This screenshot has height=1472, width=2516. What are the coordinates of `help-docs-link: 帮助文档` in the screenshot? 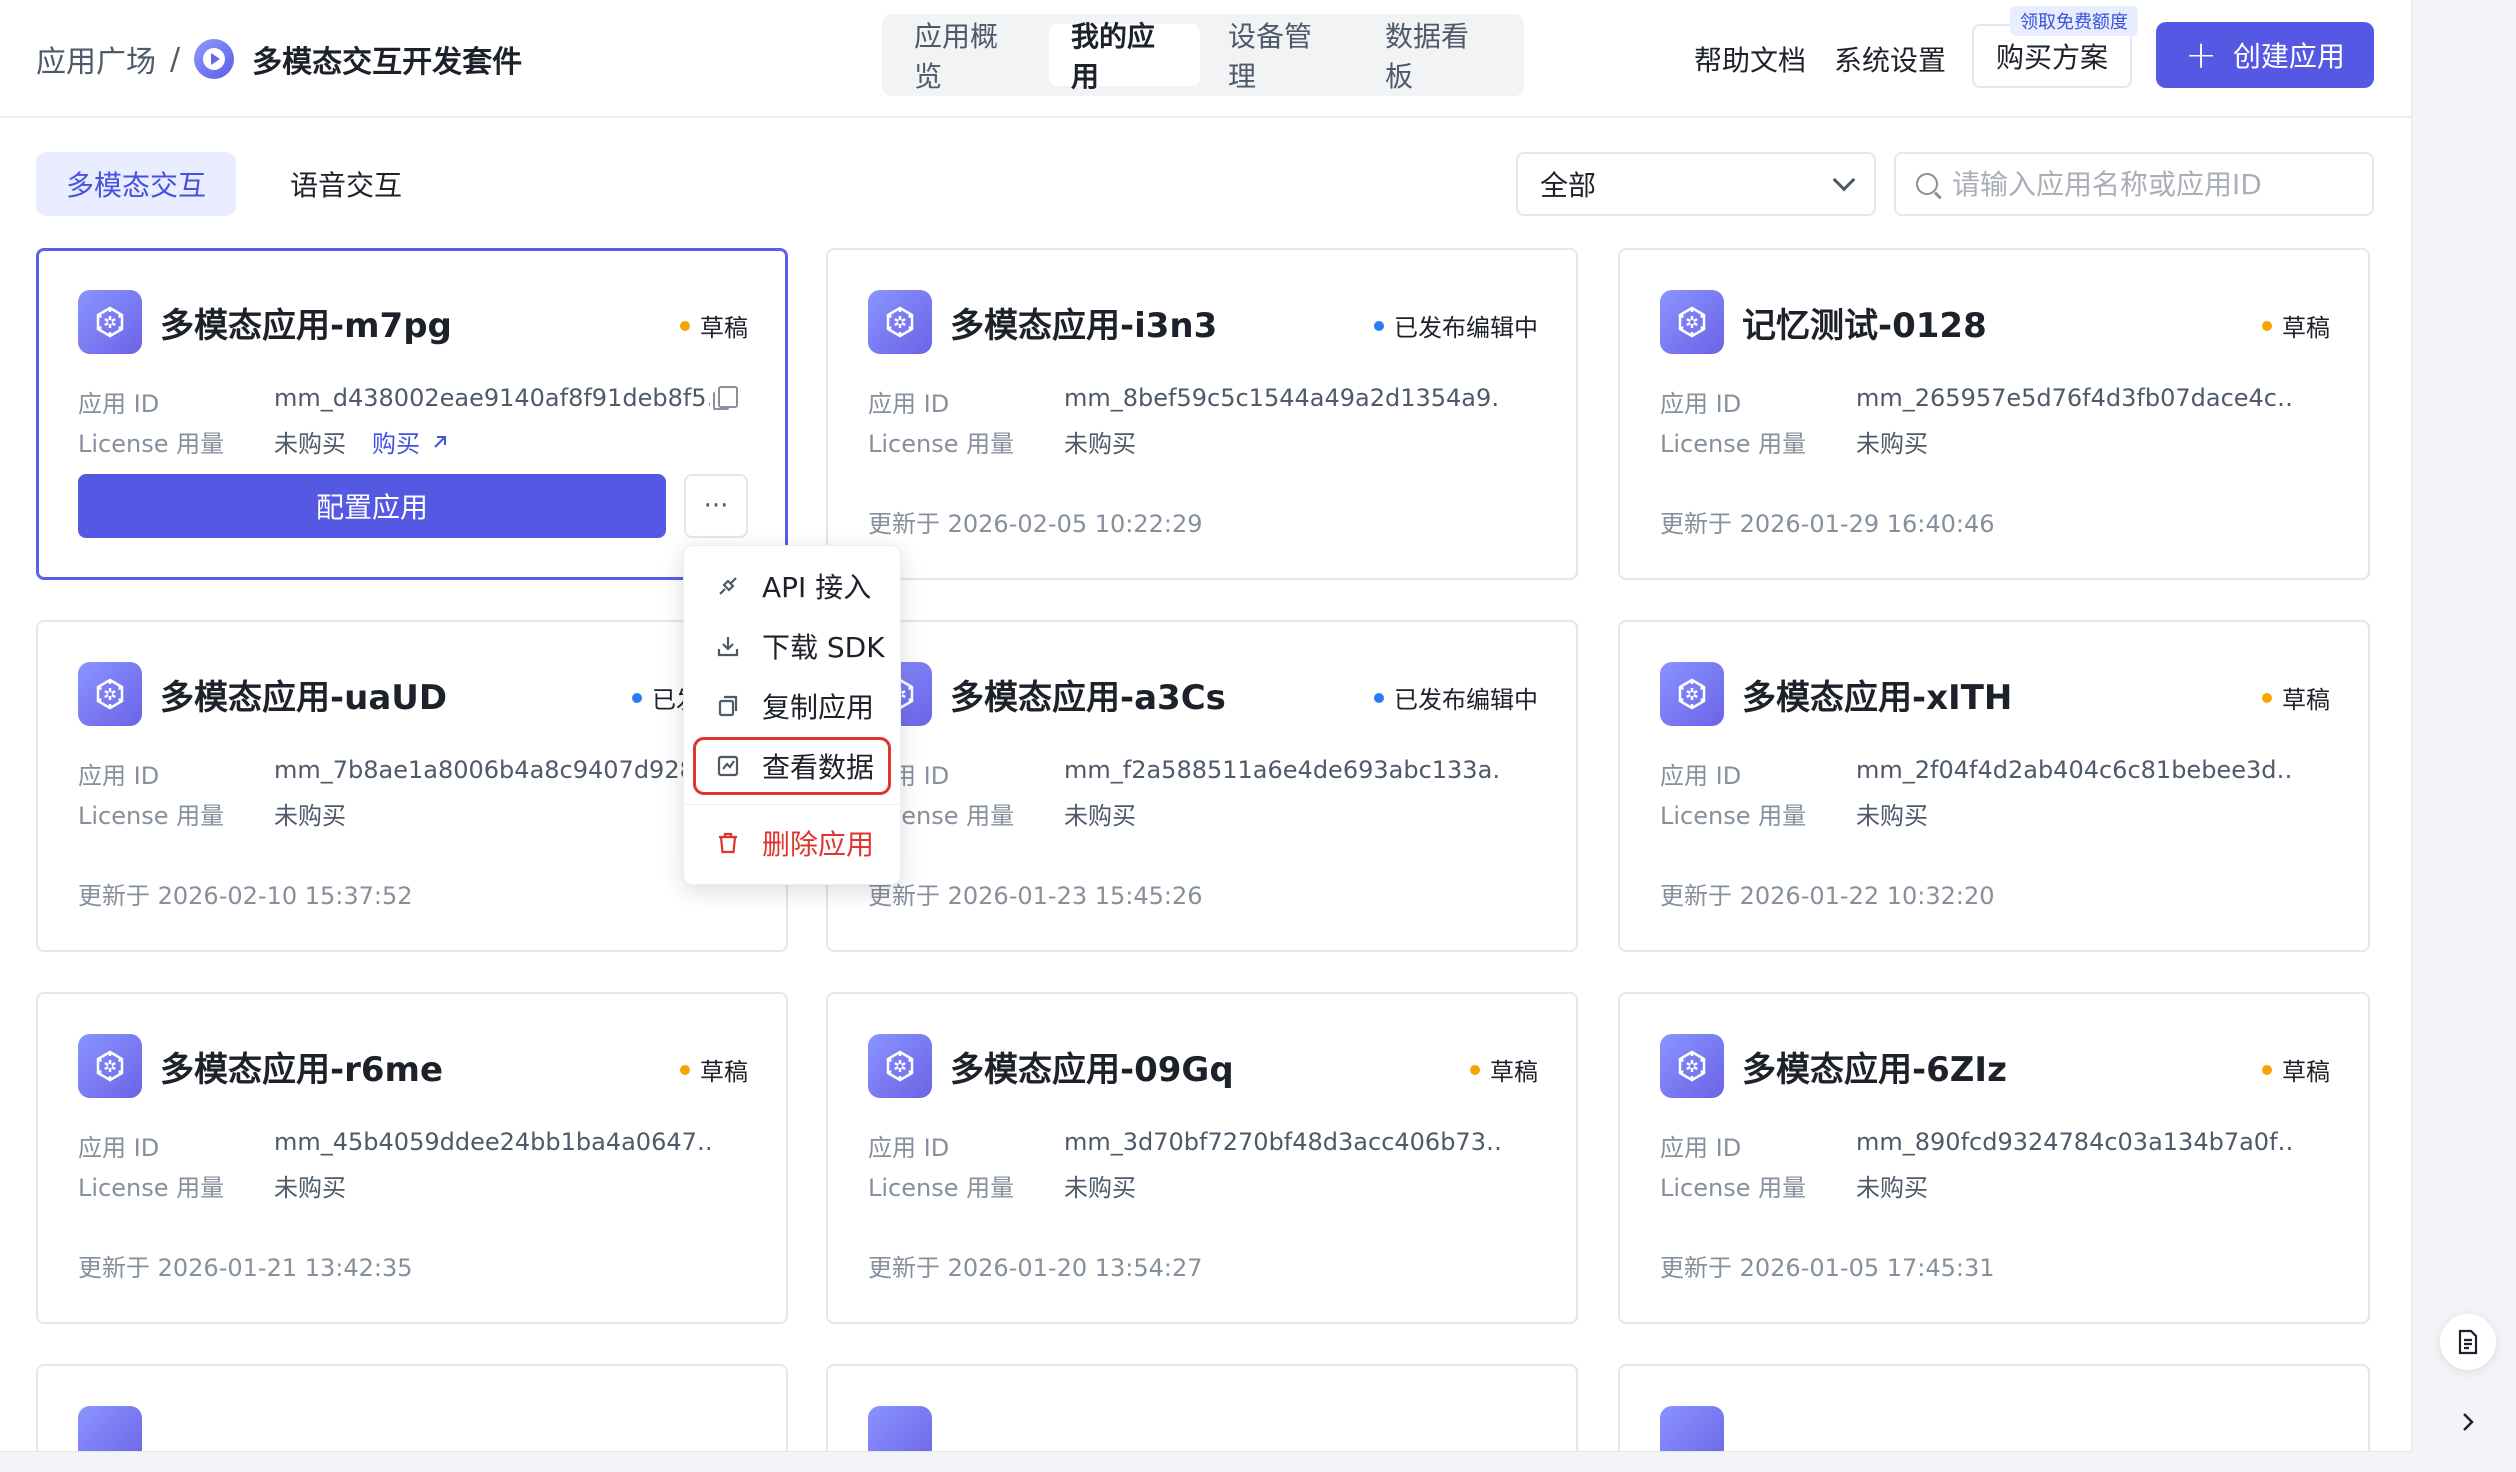 It's located at (1750, 59).